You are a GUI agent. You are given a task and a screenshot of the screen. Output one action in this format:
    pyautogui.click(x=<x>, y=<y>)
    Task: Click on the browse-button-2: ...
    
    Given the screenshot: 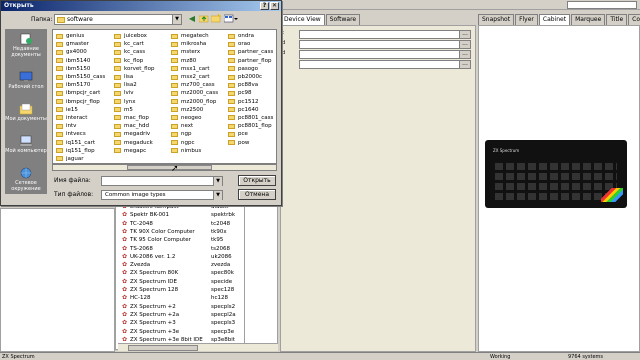 What is the action you would take?
    pyautogui.click(x=465, y=44)
    